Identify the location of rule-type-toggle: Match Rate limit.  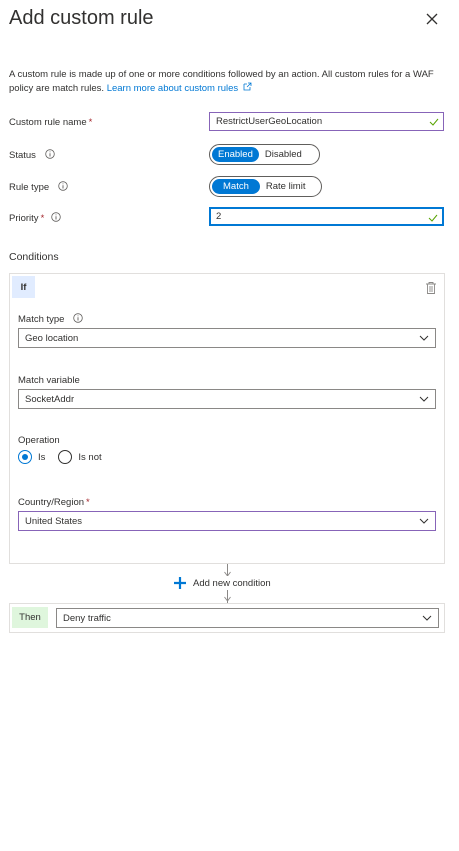
(265, 186).